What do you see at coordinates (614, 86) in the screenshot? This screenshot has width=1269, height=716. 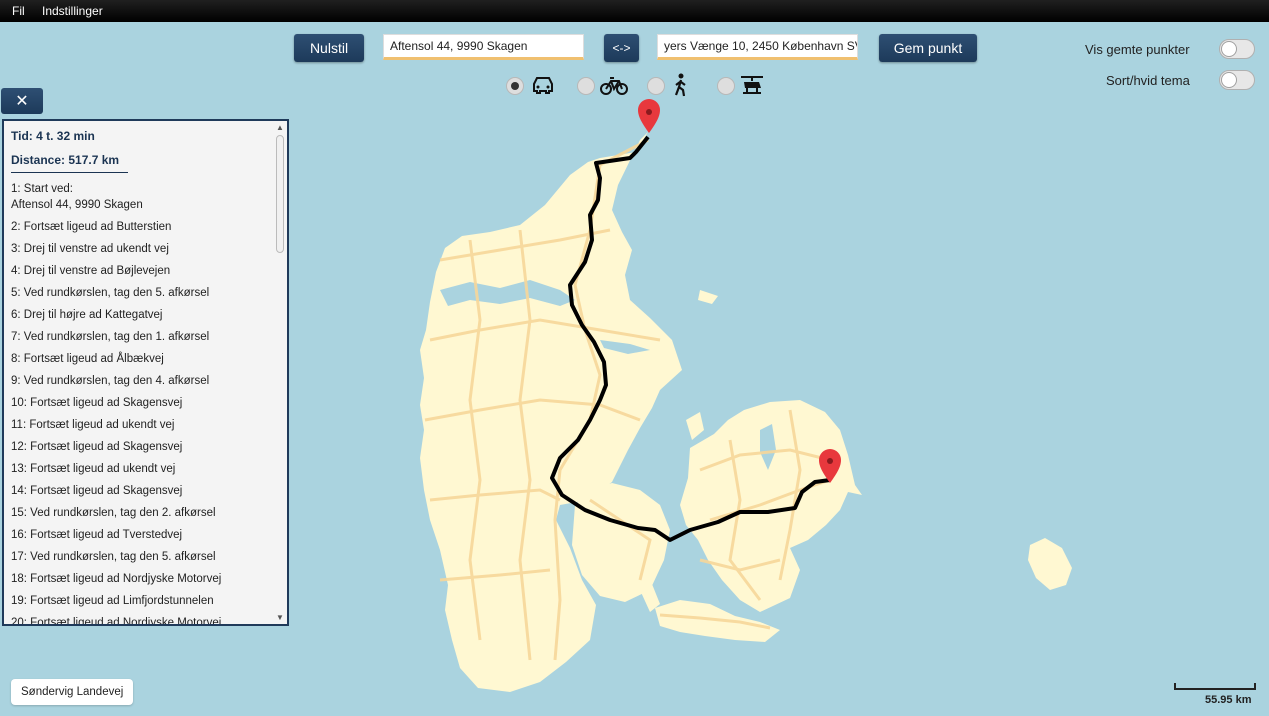 I see `bicycle-icon` at bounding box center [614, 86].